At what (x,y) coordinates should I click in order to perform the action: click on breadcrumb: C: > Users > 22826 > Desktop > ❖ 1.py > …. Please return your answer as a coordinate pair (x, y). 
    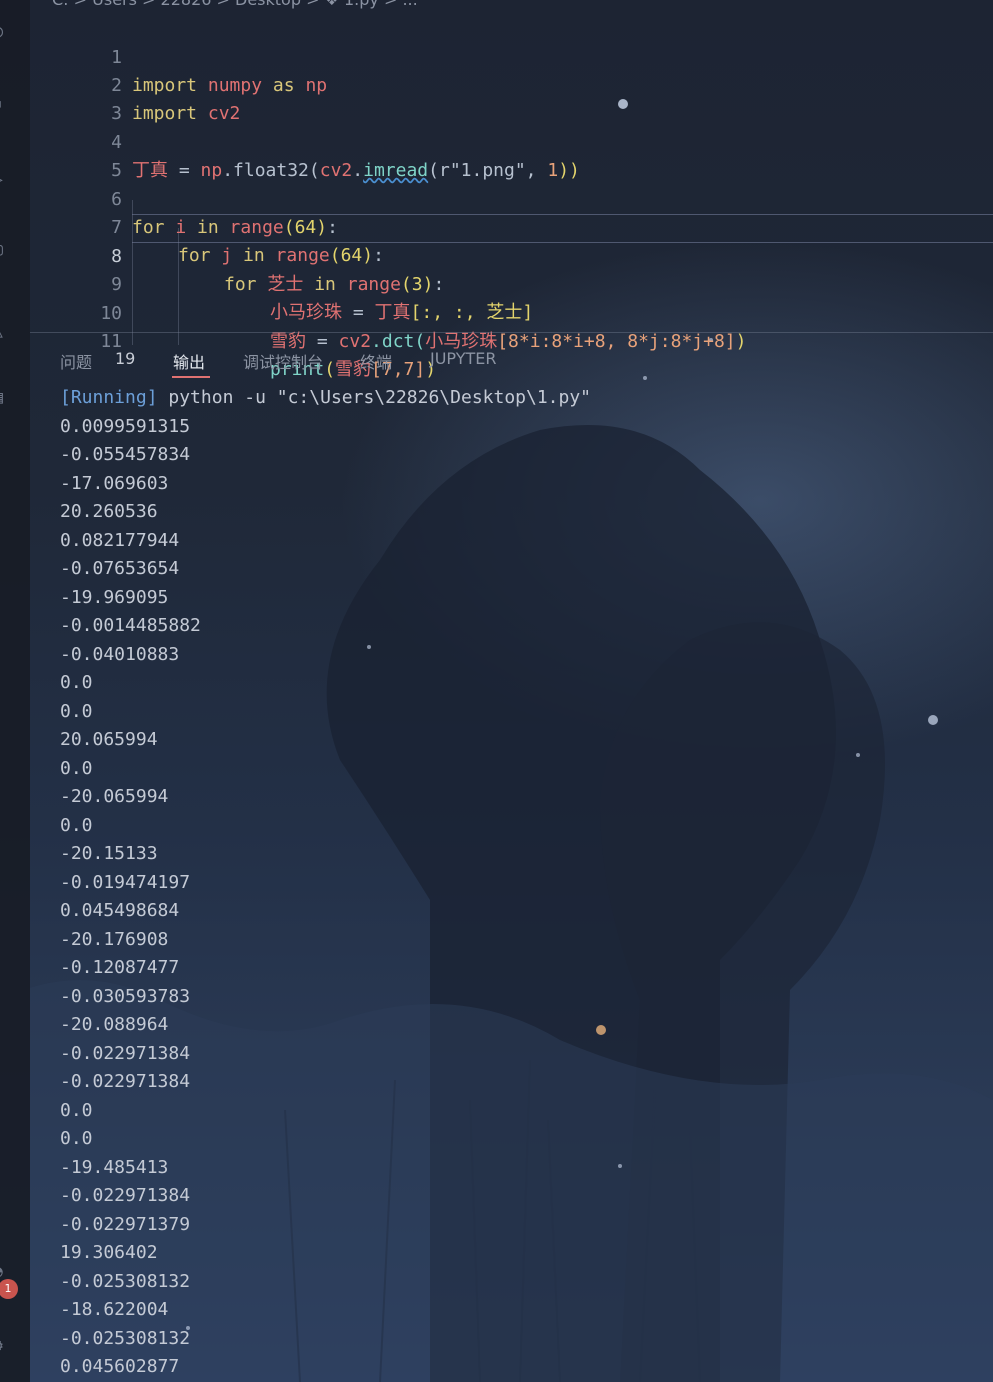
    Looking at the image, I should click on (235, 5).